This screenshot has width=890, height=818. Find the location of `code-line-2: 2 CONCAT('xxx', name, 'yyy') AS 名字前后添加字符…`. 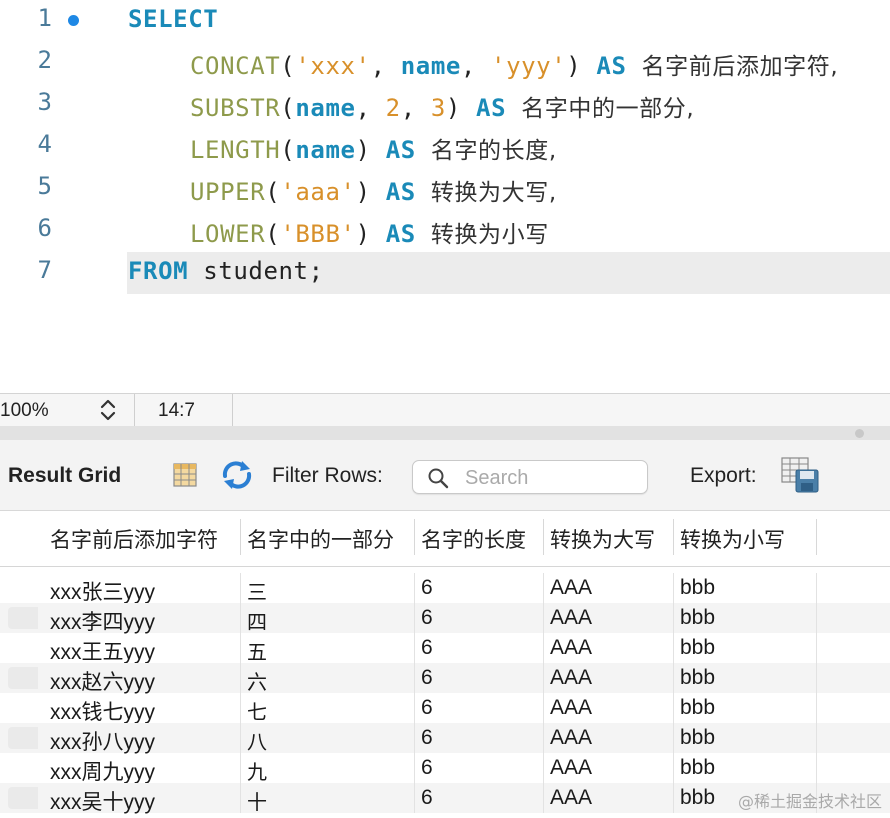

code-line-2: 2 CONCAT('xxx', name, 'yyy') AS 名字前后添加字符… is located at coordinates (445, 63).